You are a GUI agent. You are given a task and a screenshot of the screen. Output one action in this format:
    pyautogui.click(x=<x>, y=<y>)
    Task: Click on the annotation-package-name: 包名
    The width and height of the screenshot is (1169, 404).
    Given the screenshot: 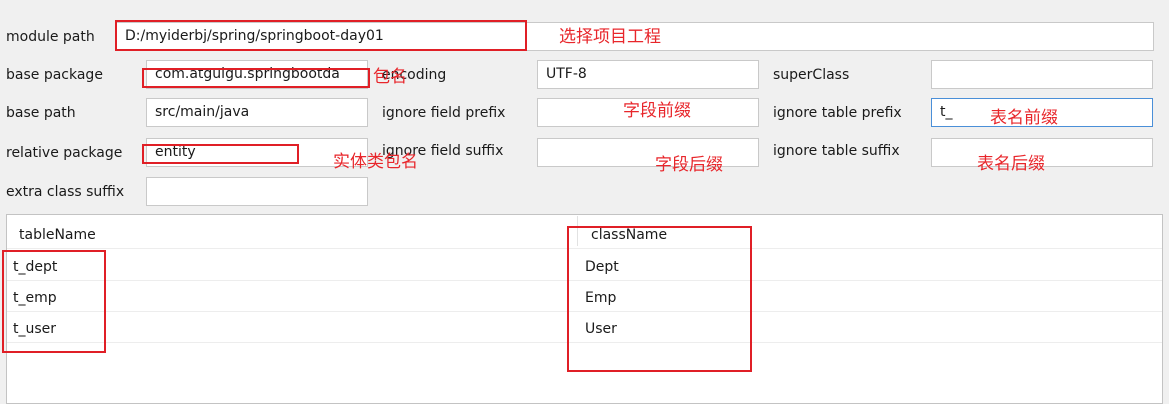 What is the action you would take?
    pyautogui.click(x=390, y=77)
    